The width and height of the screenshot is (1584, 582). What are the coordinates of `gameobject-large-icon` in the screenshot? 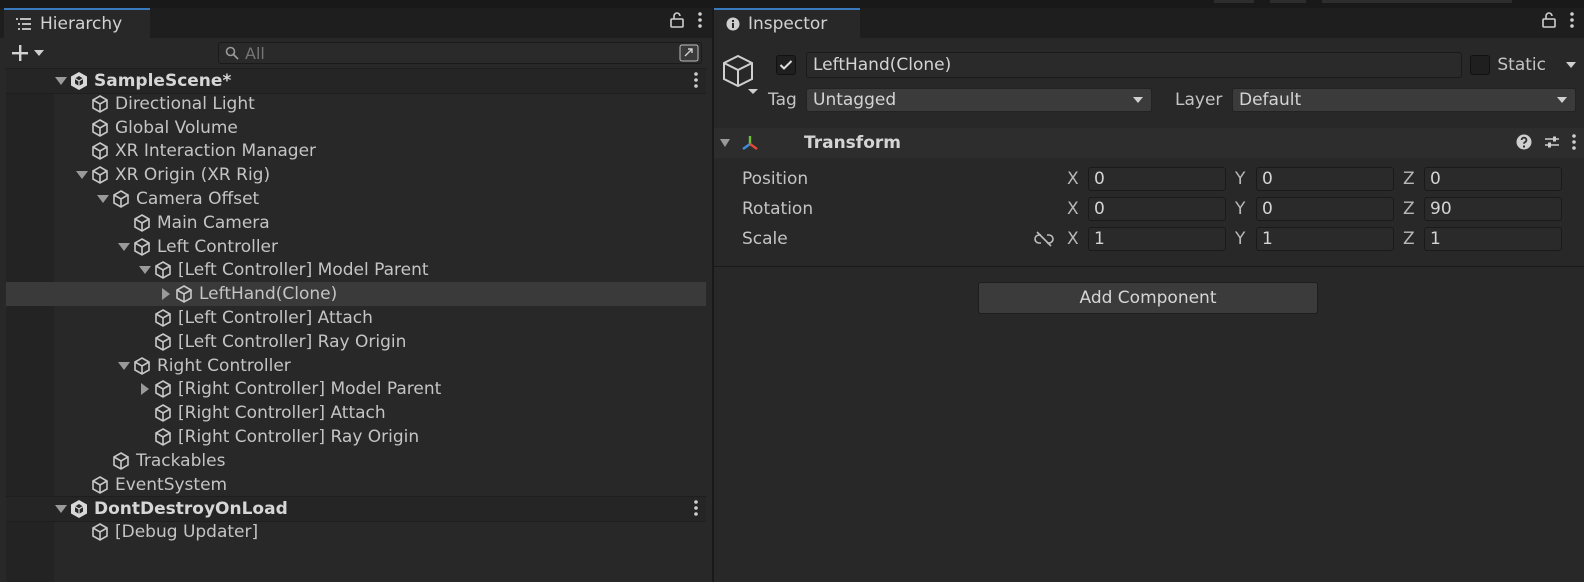 It's located at (742, 72).